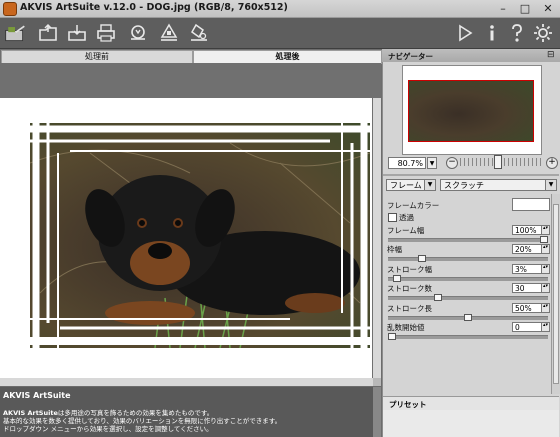 This screenshot has height=437, width=560. I want to click on transparent-checkbox, so click(392, 217).